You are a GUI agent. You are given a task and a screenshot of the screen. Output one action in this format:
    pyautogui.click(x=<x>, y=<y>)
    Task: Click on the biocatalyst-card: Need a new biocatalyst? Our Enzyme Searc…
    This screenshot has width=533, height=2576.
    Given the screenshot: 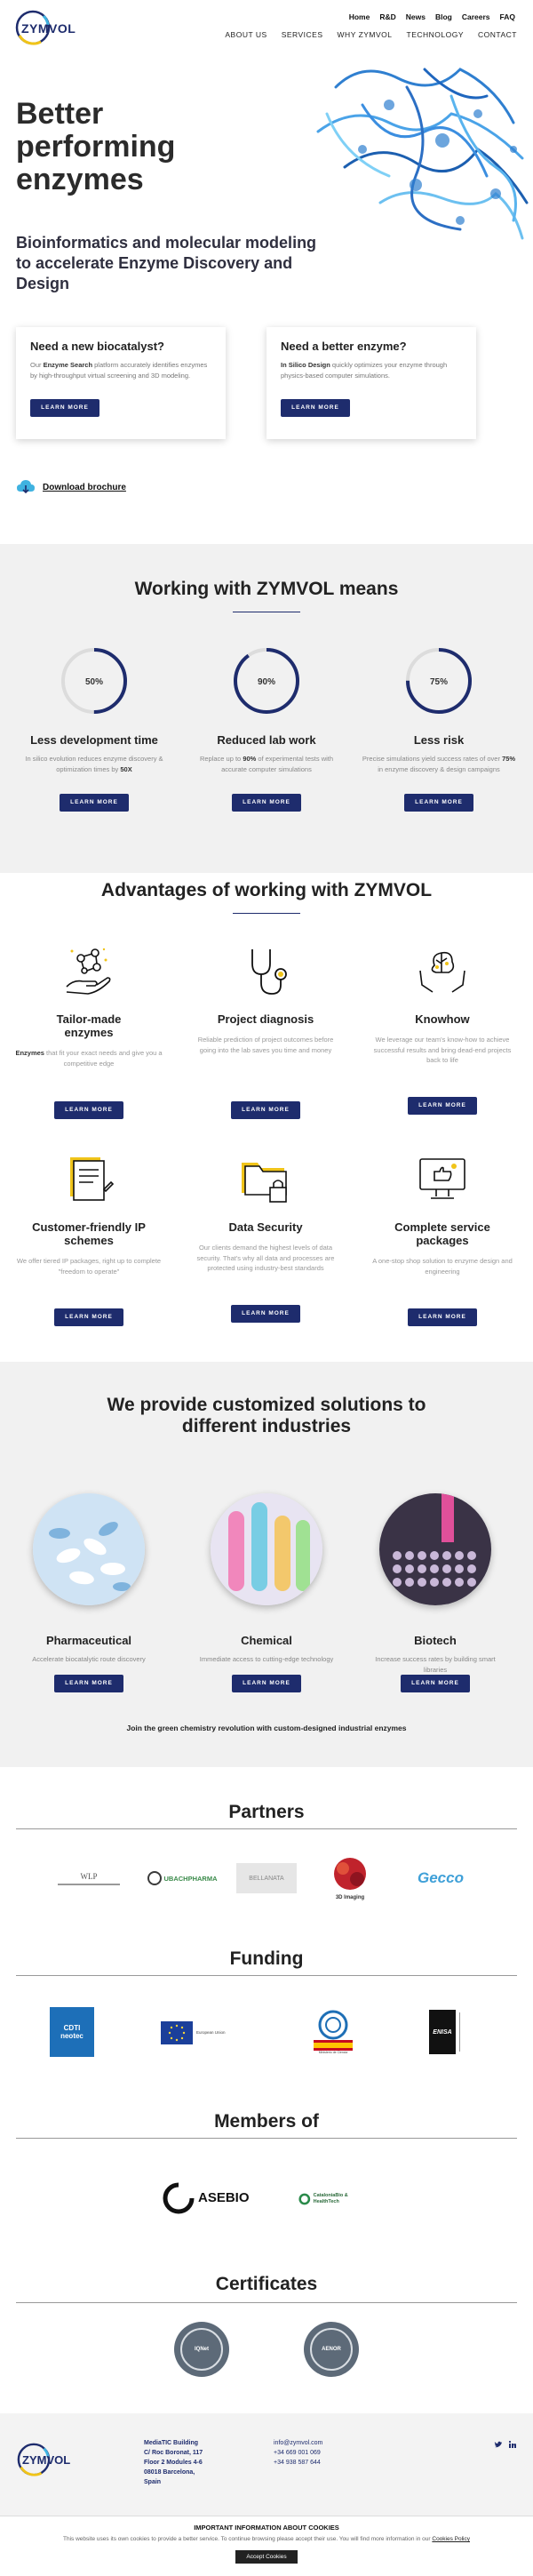 What is the action you would take?
    pyautogui.click(x=121, y=383)
    